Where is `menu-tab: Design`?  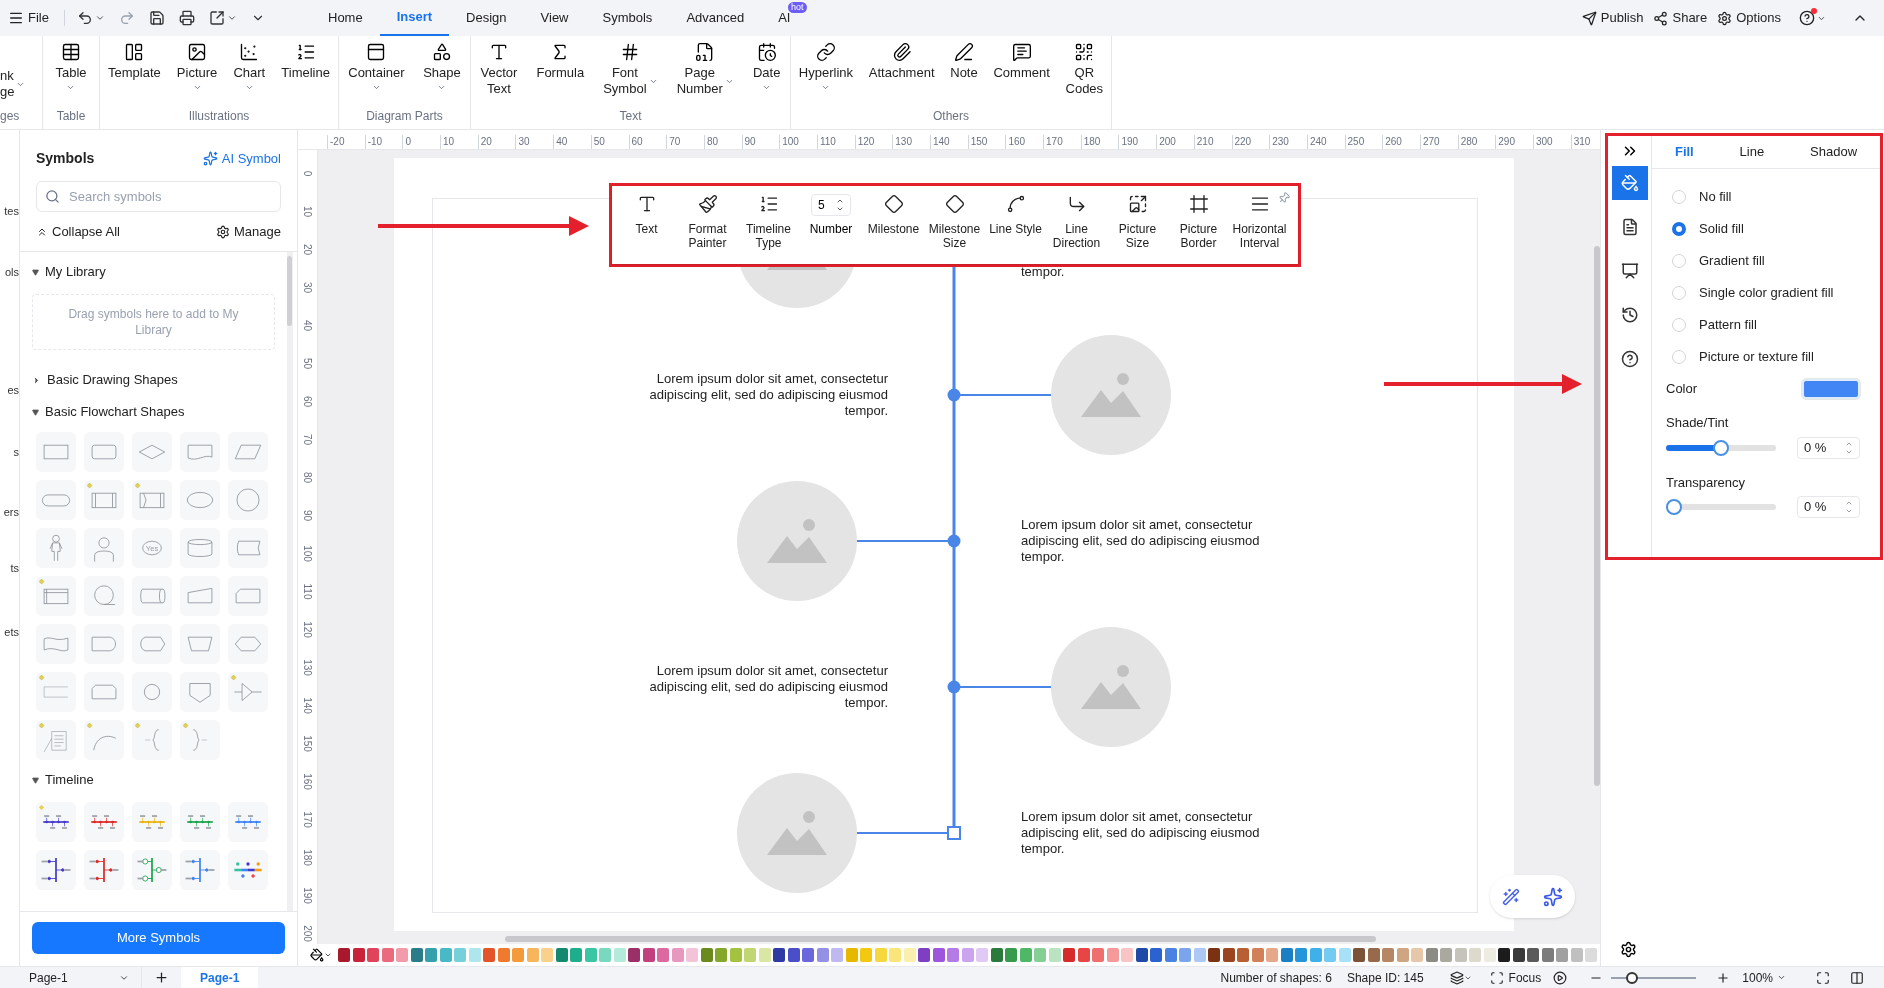
menu-tab: Design is located at coordinates (486, 18).